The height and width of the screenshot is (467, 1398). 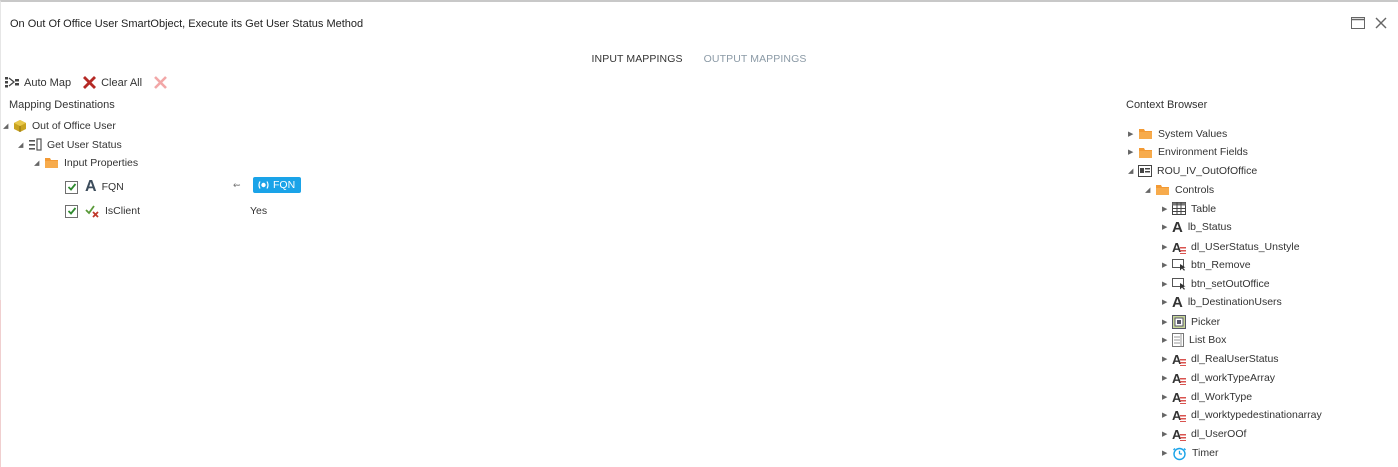 I want to click on auto-map-label: Auto Map, so click(x=48, y=82).